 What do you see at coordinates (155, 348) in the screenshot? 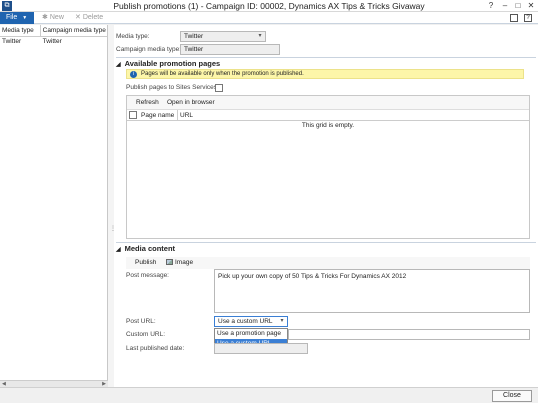
I see `last-published-label: Last published date:` at bounding box center [155, 348].